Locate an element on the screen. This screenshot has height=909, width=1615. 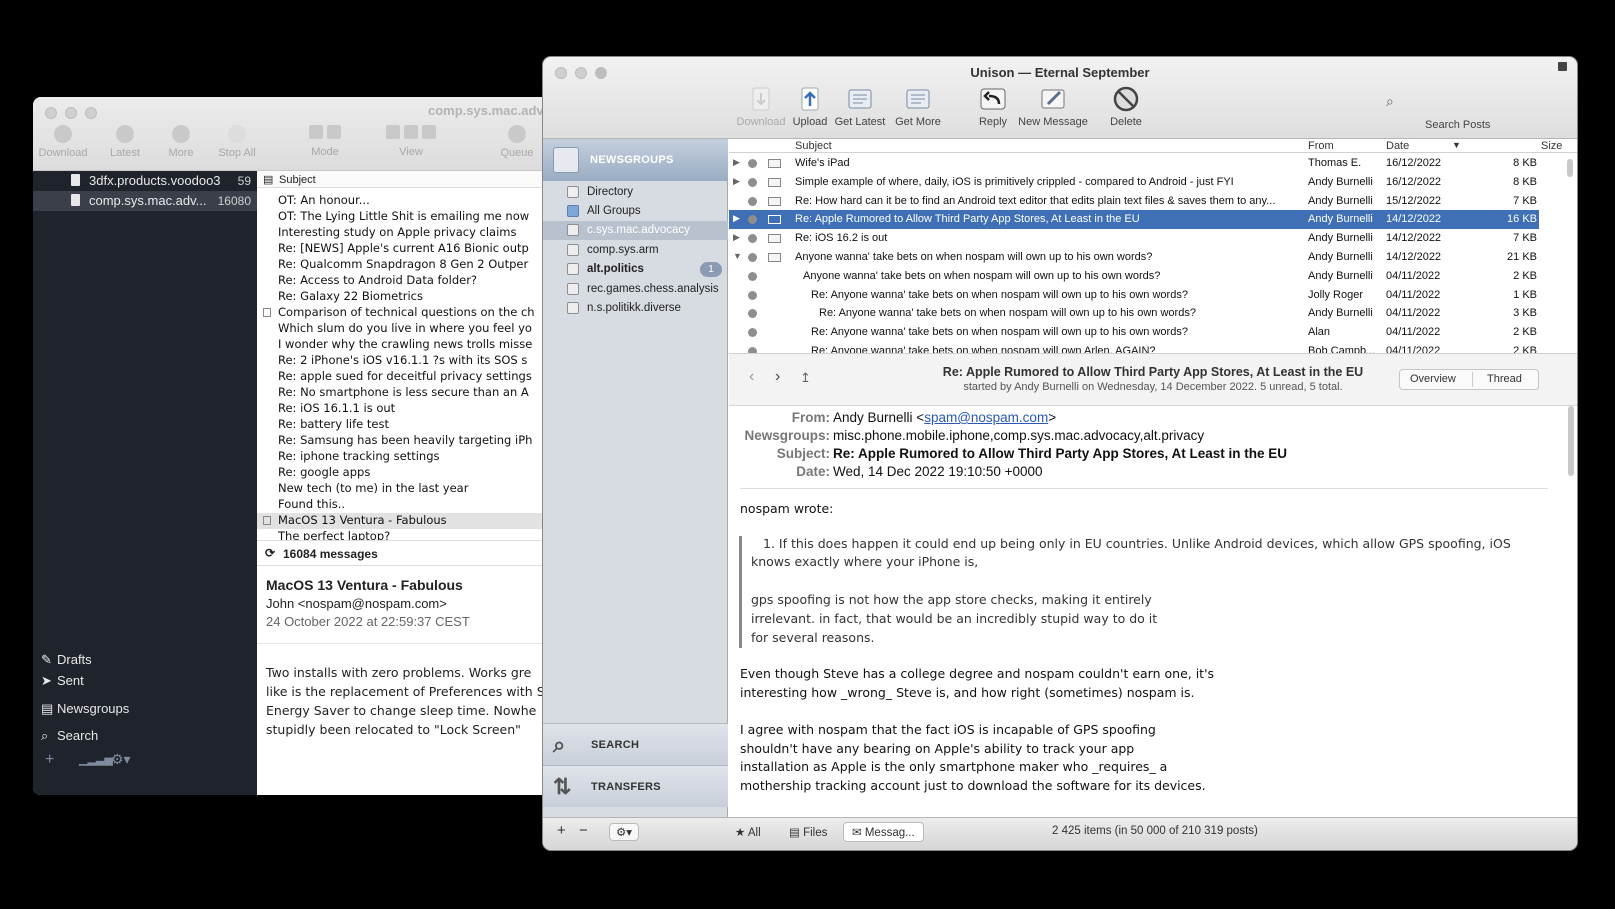
close-button is located at coordinates (51, 113).